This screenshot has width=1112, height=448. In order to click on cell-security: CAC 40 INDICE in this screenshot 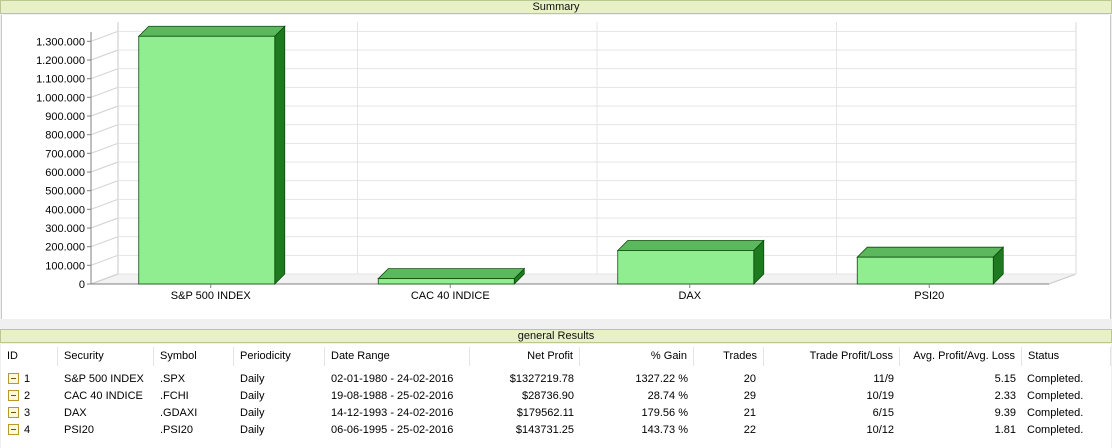, I will do `click(103, 396)`.